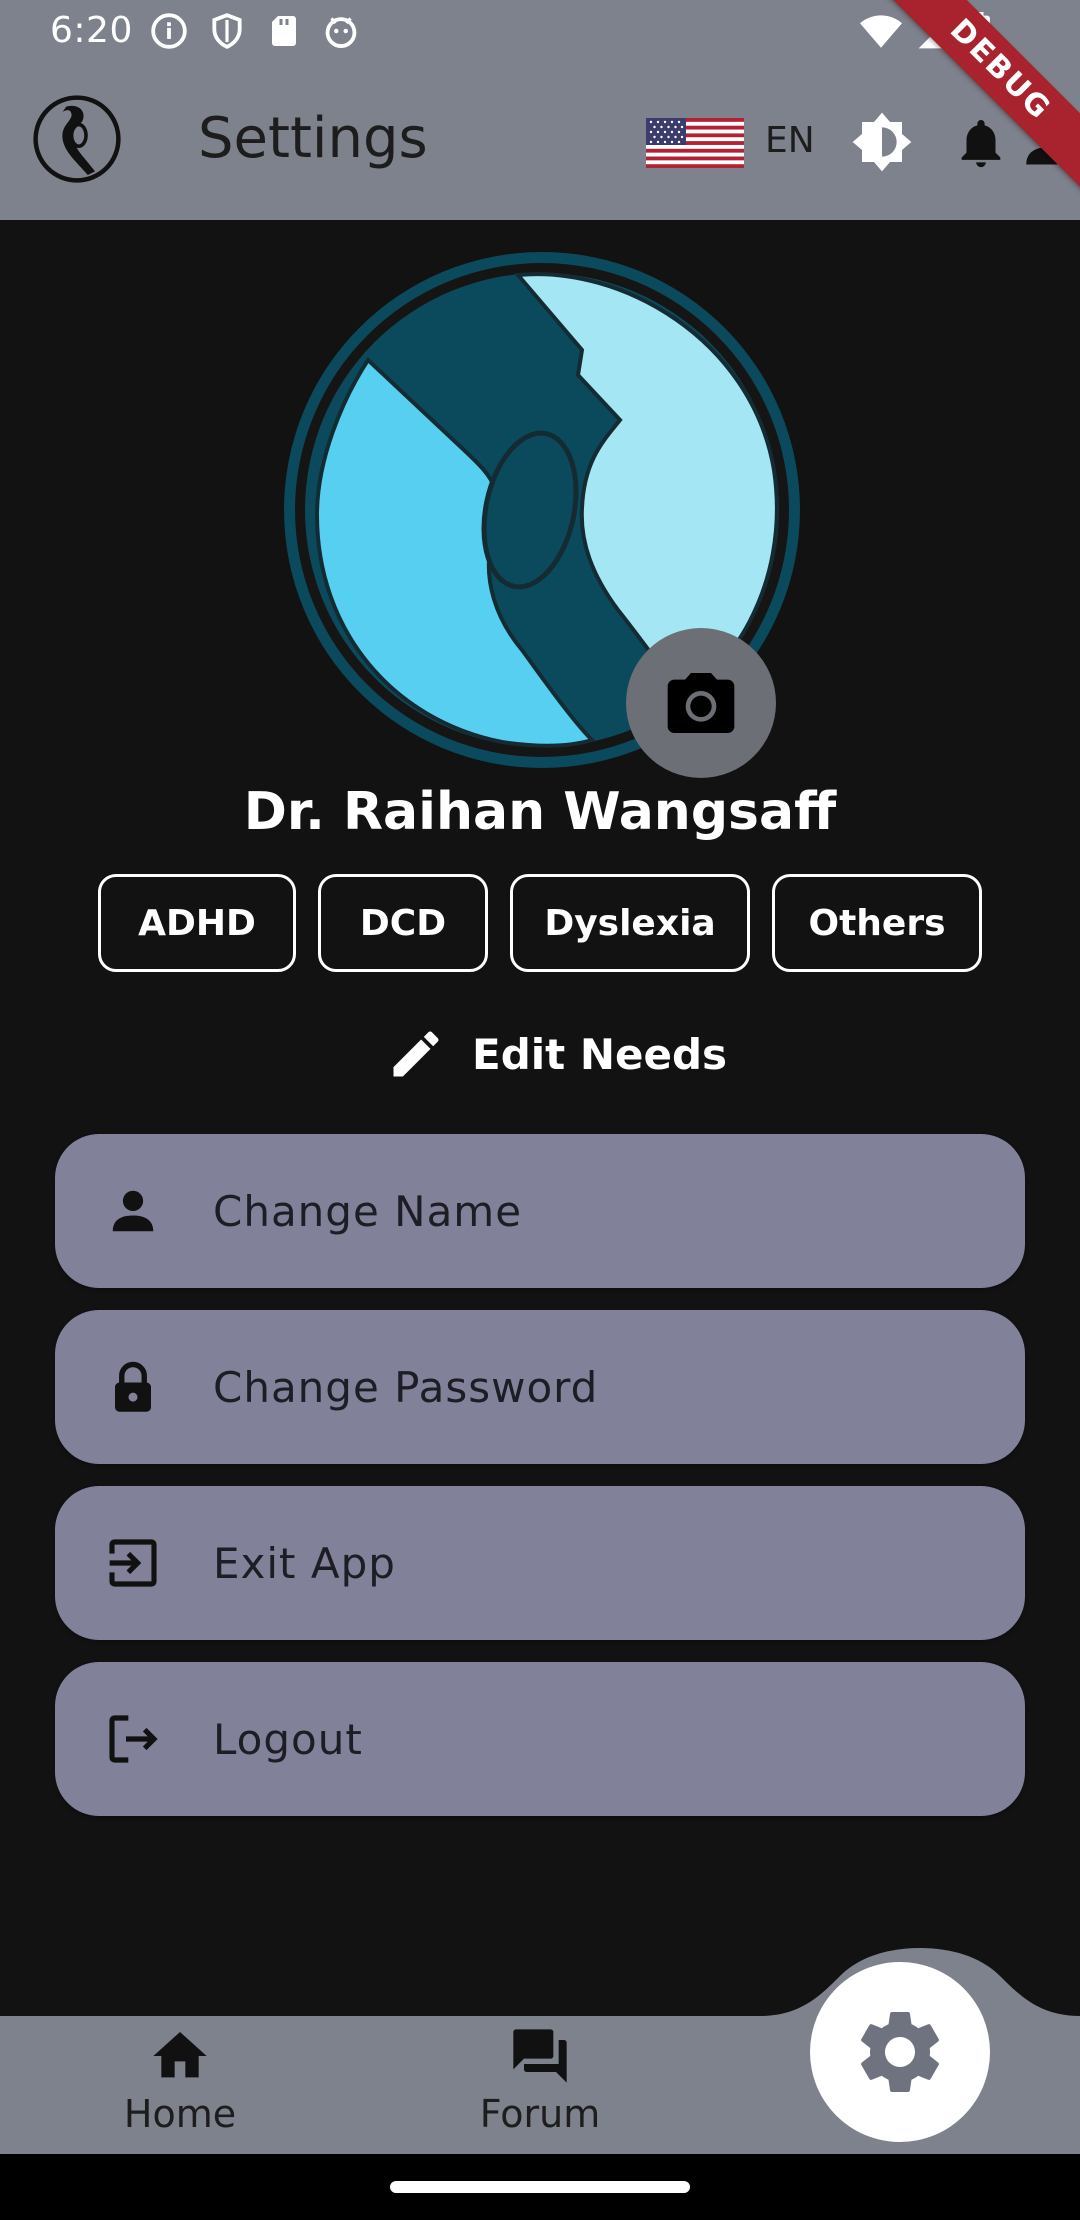 The height and width of the screenshot is (2220, 1080). I want to click on home-gesture-handle, so click(540, 2187).